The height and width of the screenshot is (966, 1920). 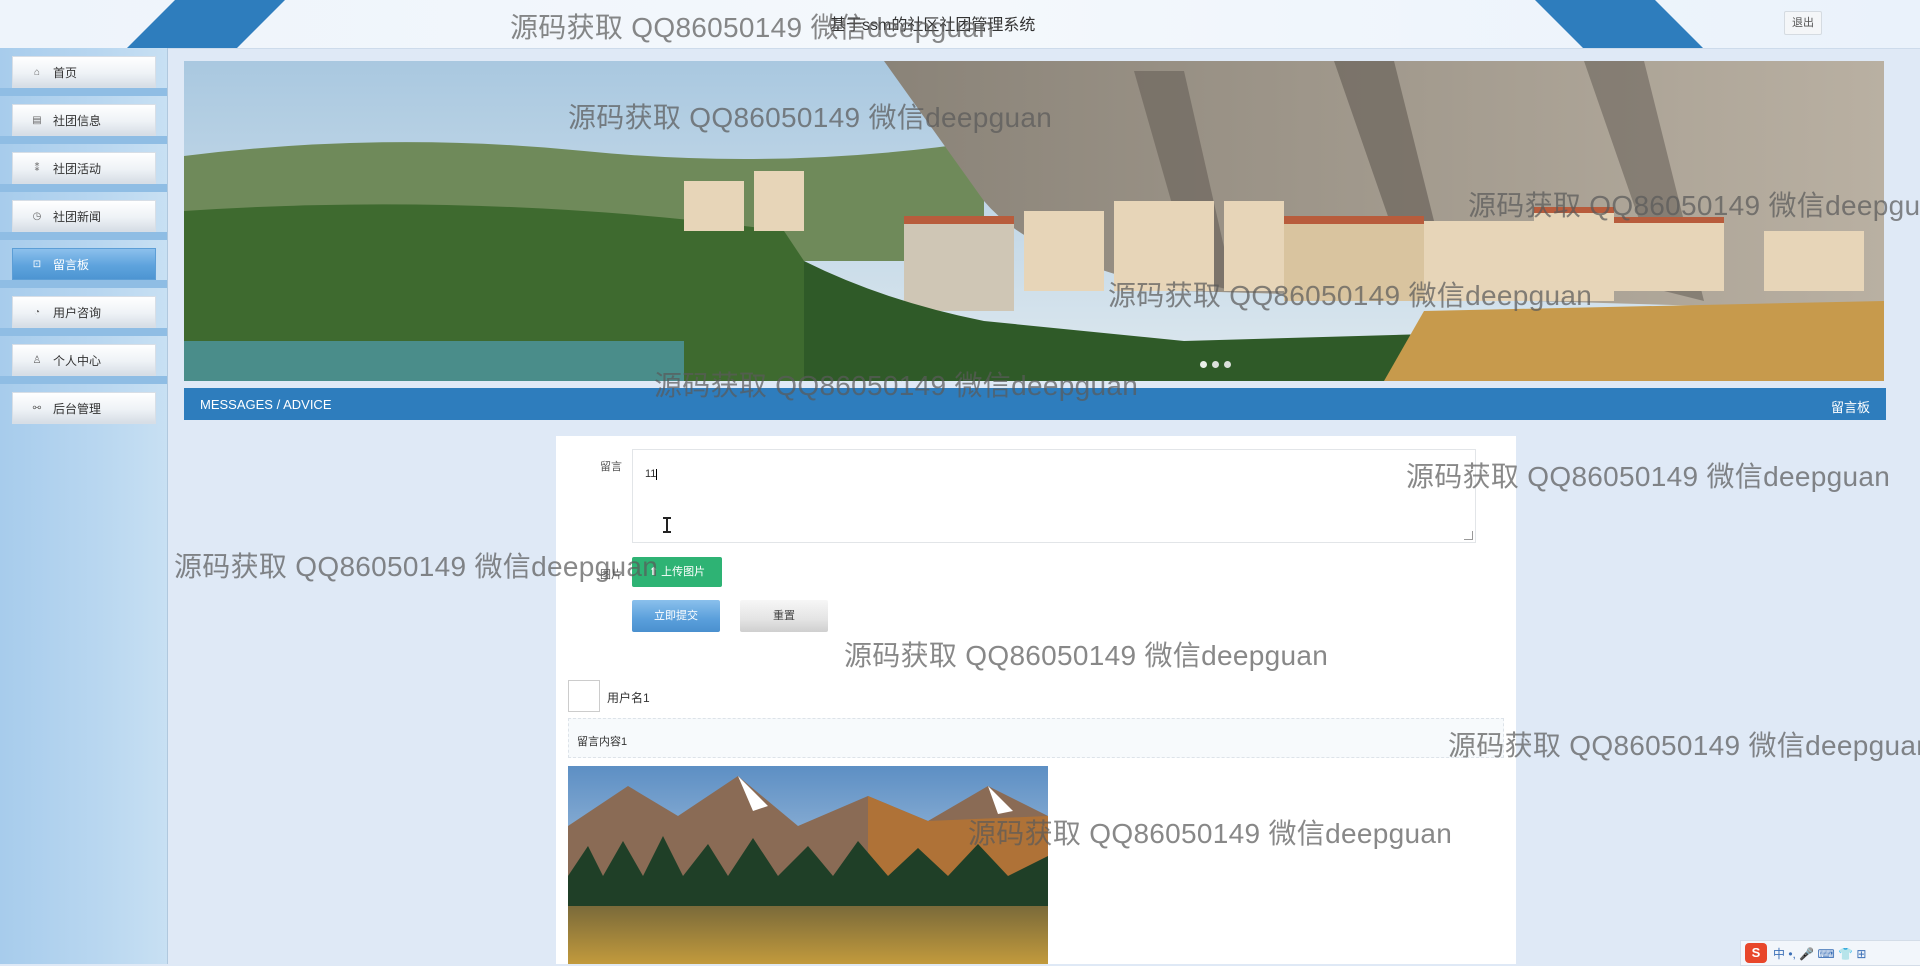 I want to click on sidebar-item-admin: ⚯ 后台管理, so click(x=84, y=408).